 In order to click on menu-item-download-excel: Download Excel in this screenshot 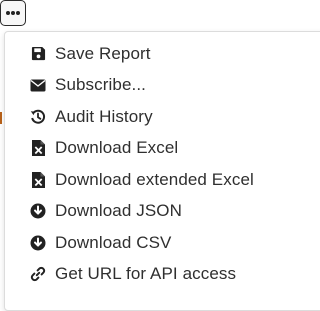, I will do `click(162, 149)`.